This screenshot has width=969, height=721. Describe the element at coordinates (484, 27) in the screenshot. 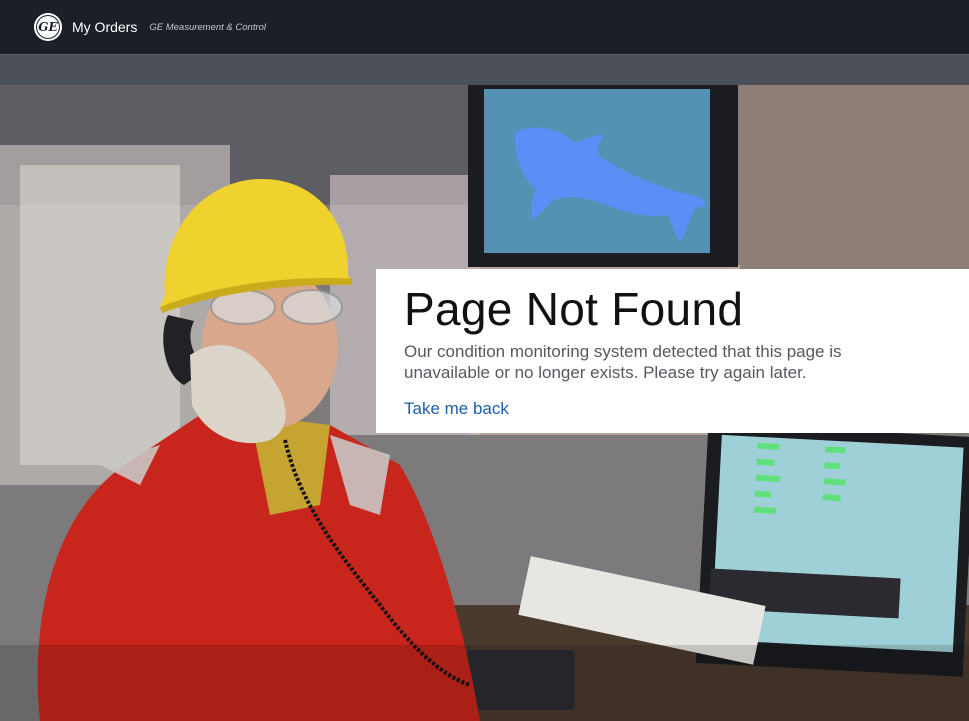

I see `top-navigation-bar: GE My Orders GE Measurement & Control` at that location.